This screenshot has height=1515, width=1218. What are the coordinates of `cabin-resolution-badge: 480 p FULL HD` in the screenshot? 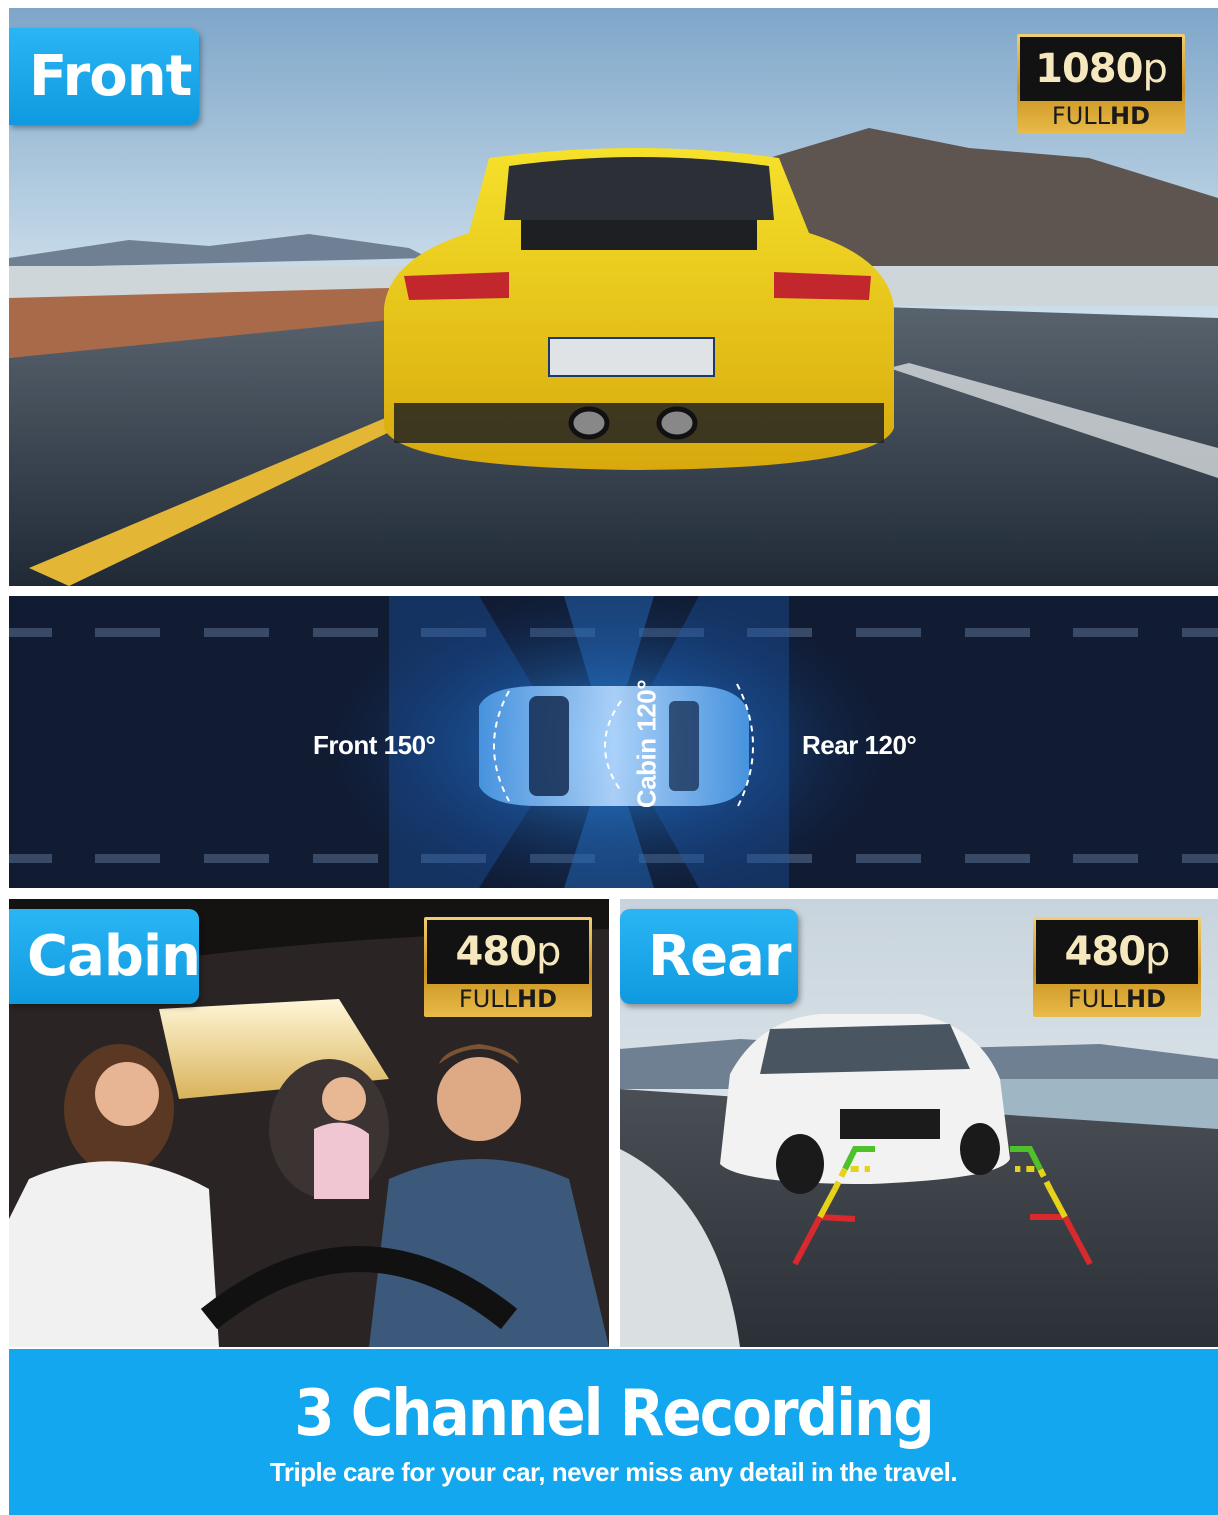 It's located at (508, 967).